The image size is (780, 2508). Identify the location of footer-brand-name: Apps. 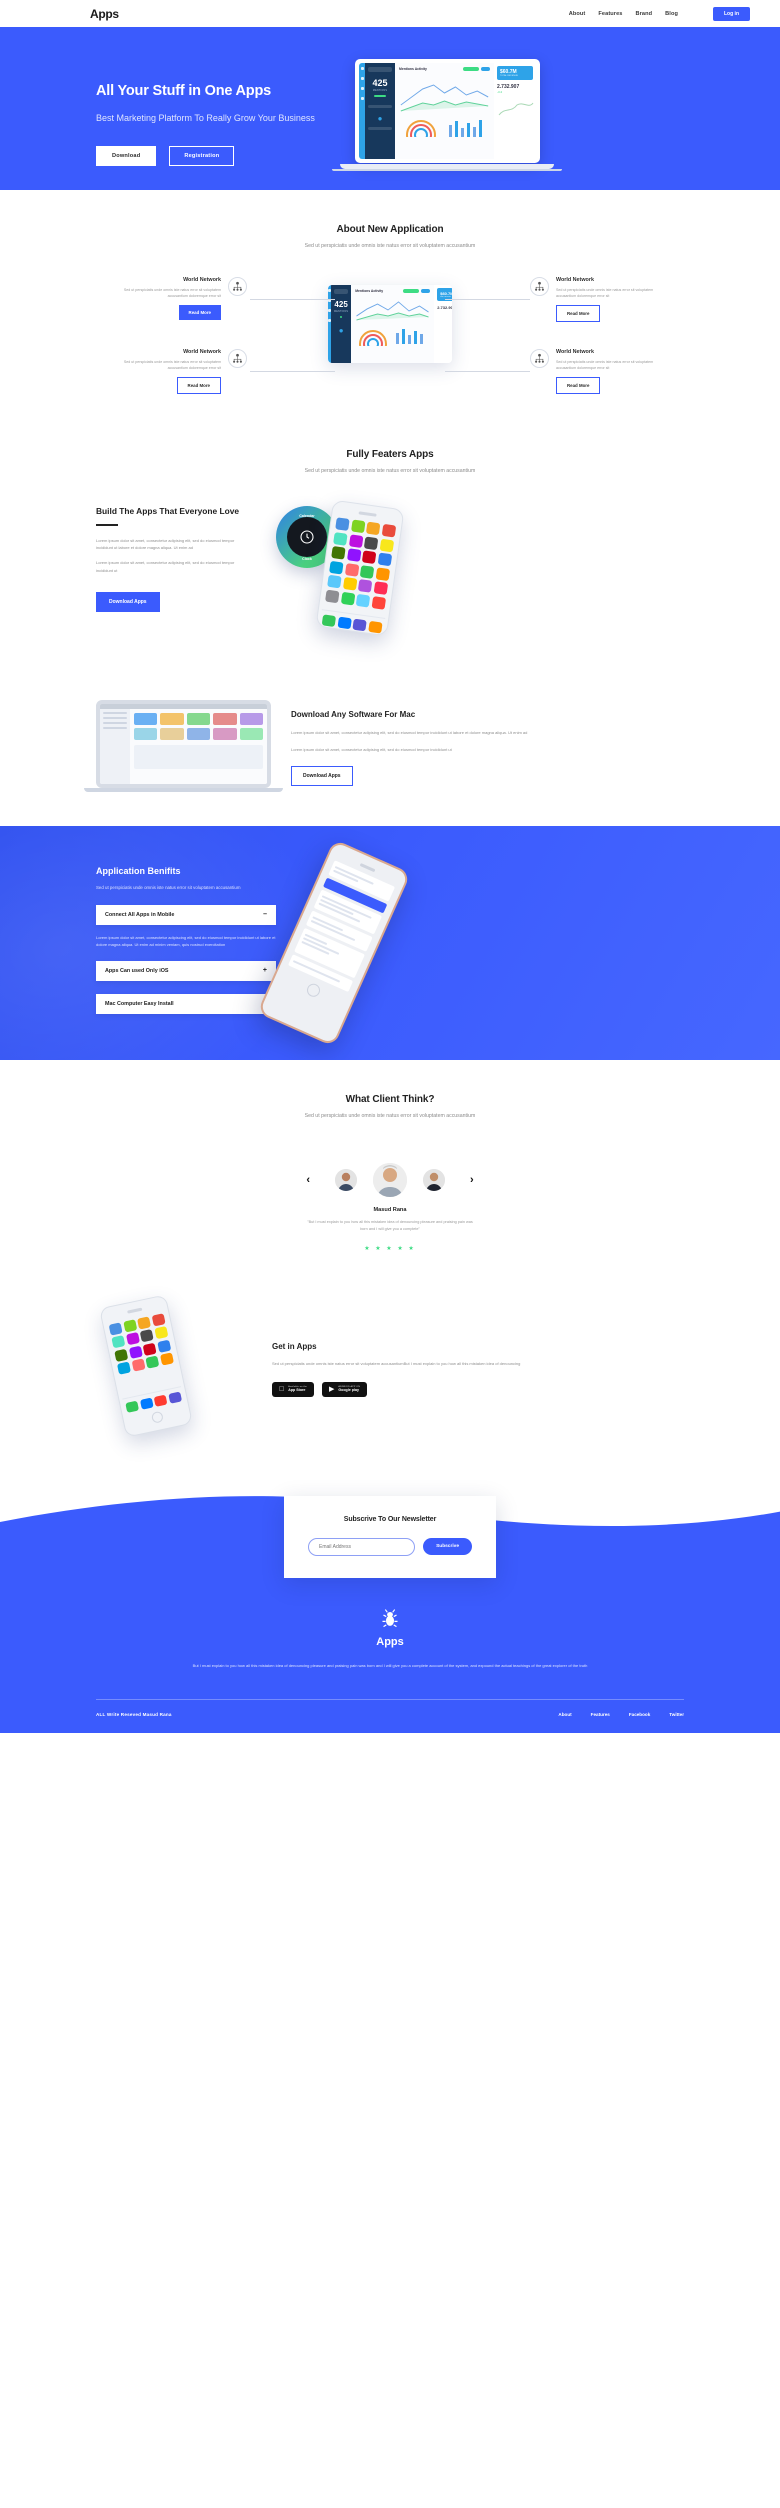
(390, 1641).